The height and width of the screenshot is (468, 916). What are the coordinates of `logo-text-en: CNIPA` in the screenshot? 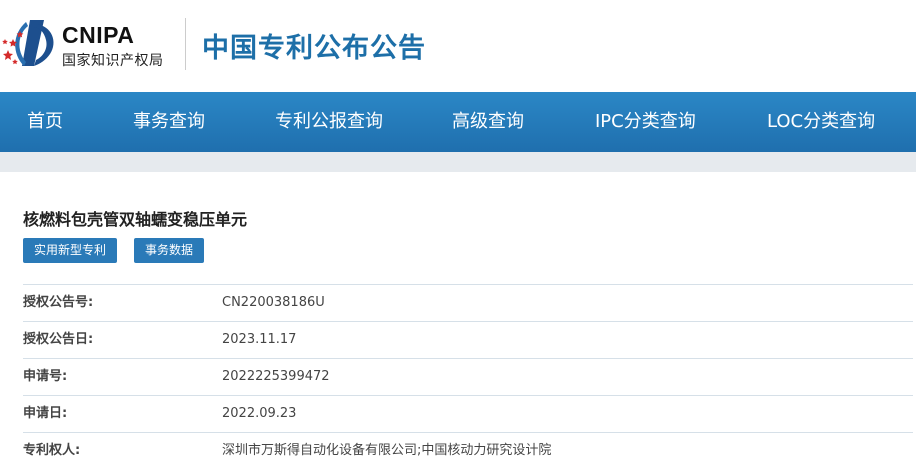 It's located at (98, 35).